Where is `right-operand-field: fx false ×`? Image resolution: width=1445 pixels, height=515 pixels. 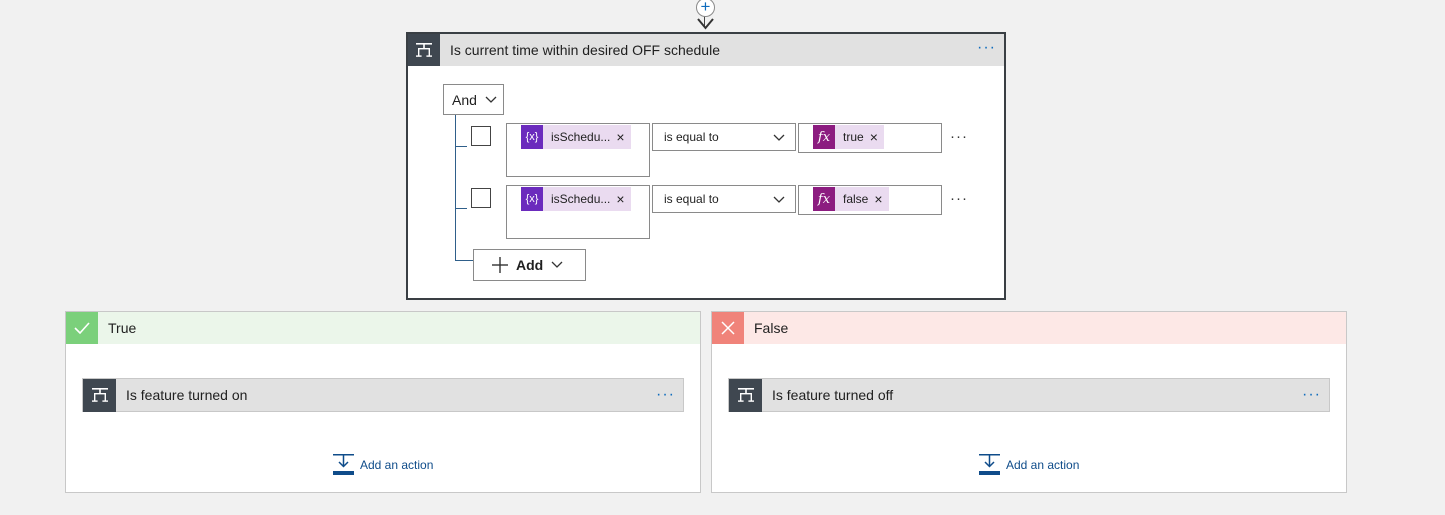
right-operand-field: fx false × is located at coordinates (870, 200).